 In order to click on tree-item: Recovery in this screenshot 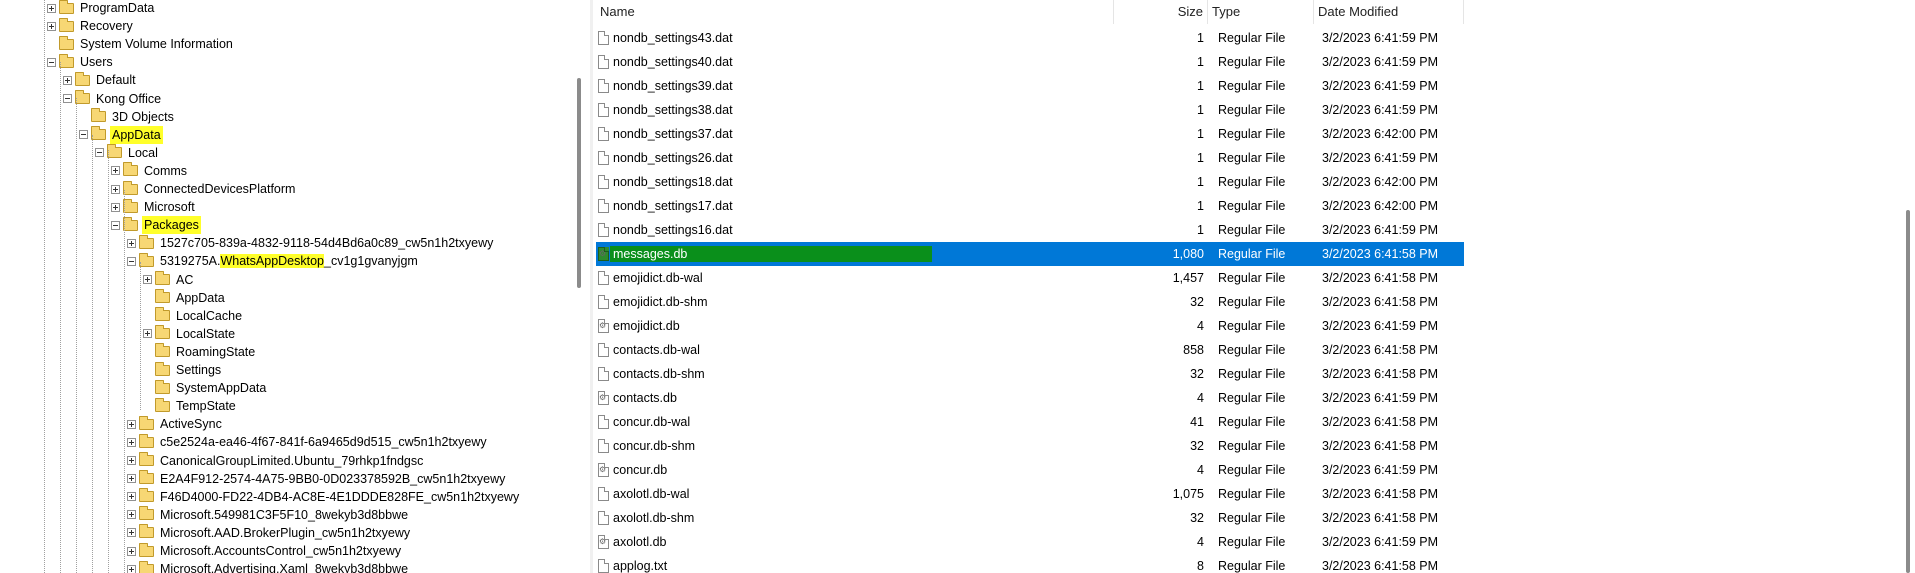, I will do `click(91, 26)`.